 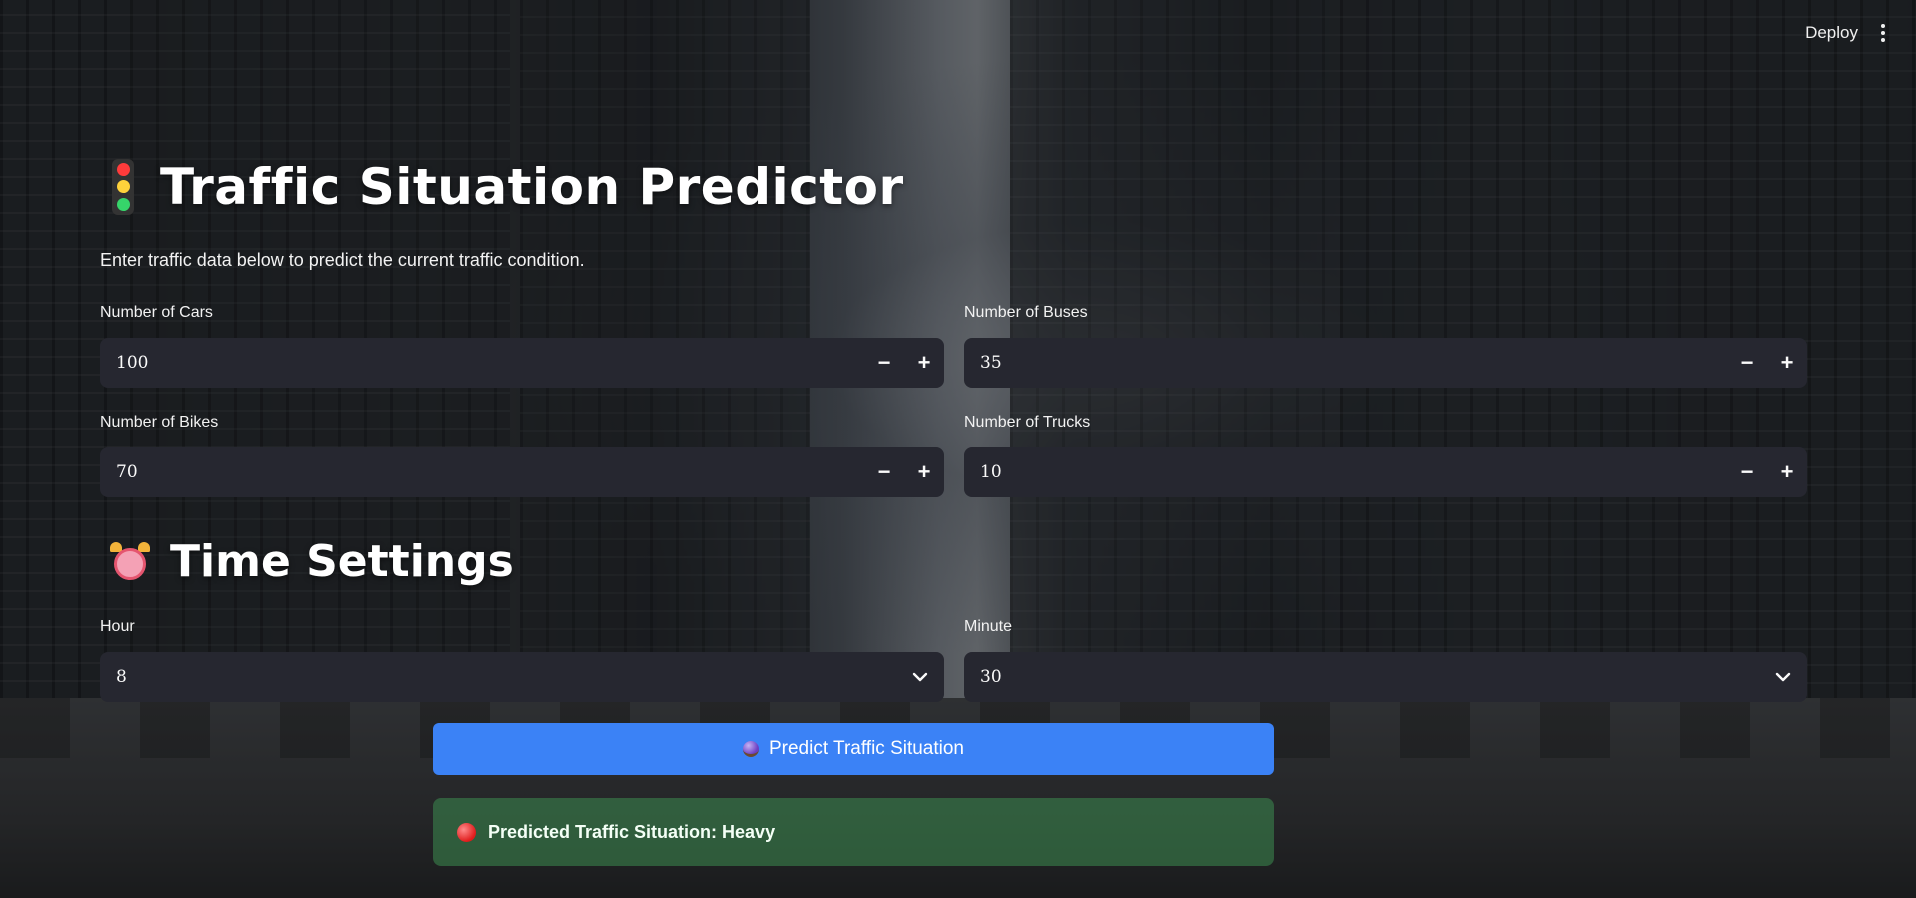 What do you see at coordinates (482, 472) in the screenshot?
I see `bikes-value: 70` at bounding box center [482, 472].